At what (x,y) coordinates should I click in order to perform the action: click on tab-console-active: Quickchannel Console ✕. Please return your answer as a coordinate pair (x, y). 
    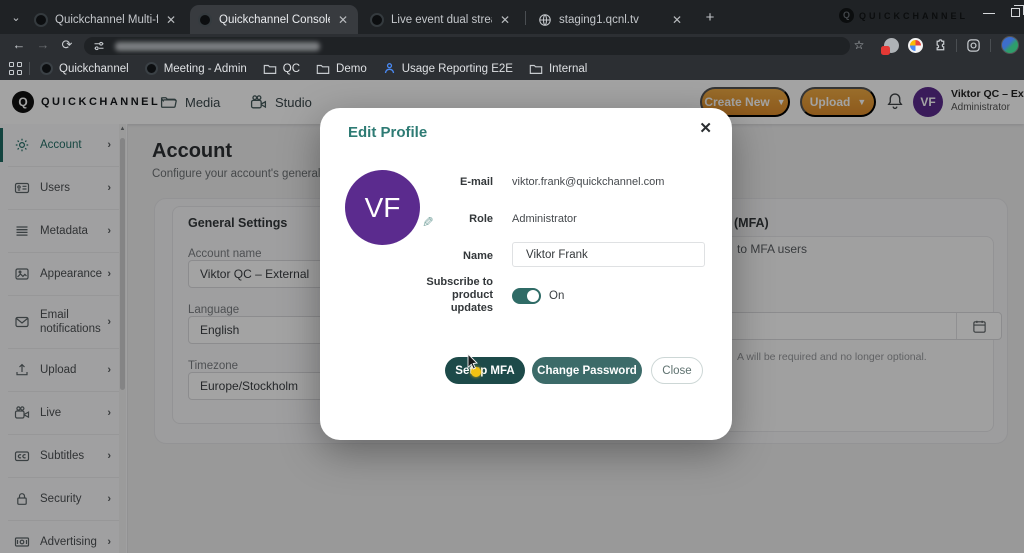
    Looking at the image, I should click on (274, 19).